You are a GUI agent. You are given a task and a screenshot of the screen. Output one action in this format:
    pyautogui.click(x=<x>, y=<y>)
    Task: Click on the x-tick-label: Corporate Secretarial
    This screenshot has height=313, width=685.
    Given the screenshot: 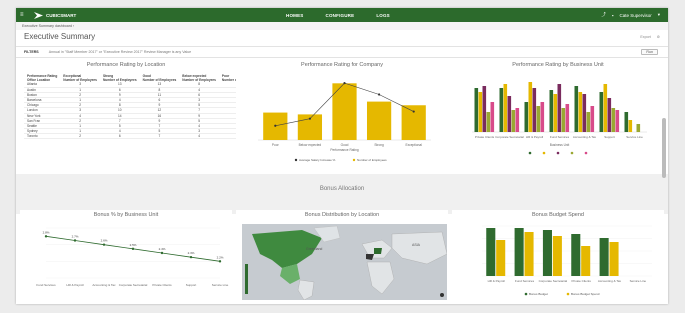 What is the action you would take?
    pyautogui.click(x=133, y=285)
    